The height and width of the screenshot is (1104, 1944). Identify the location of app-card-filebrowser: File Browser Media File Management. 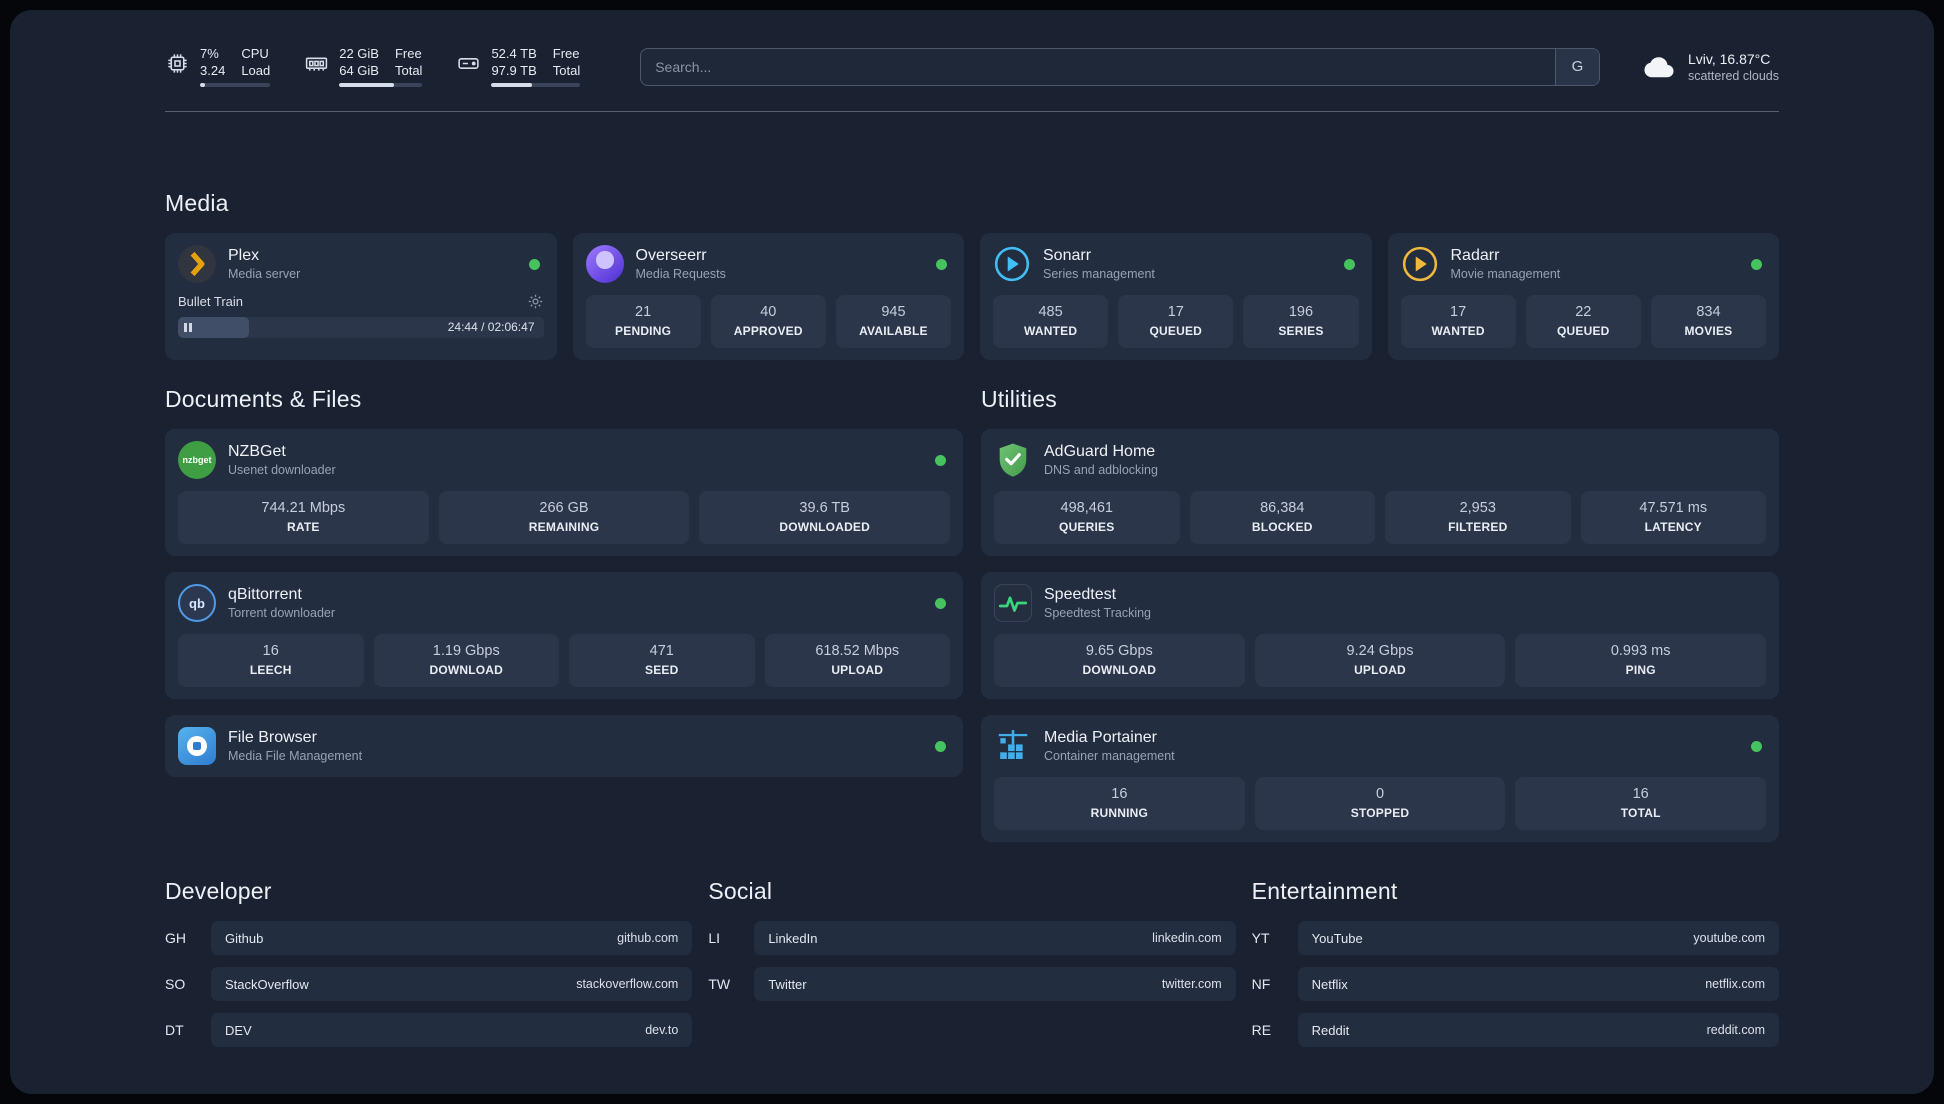
(564, 746).